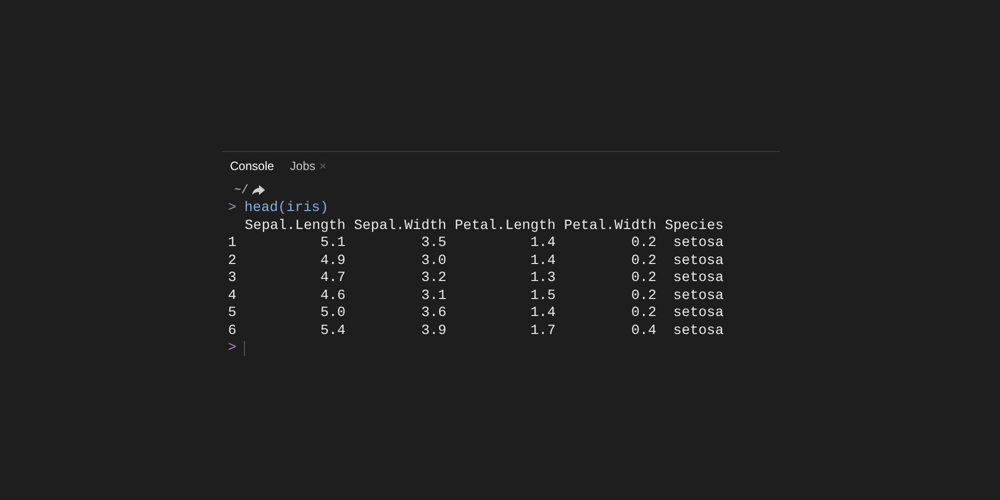 Image resolution: width=1000 pixels, height=500 pixels. What do you see at coordinates (232, 243) in the screenshot?
I see `row-number: 1` at bounding box center [232, 243].